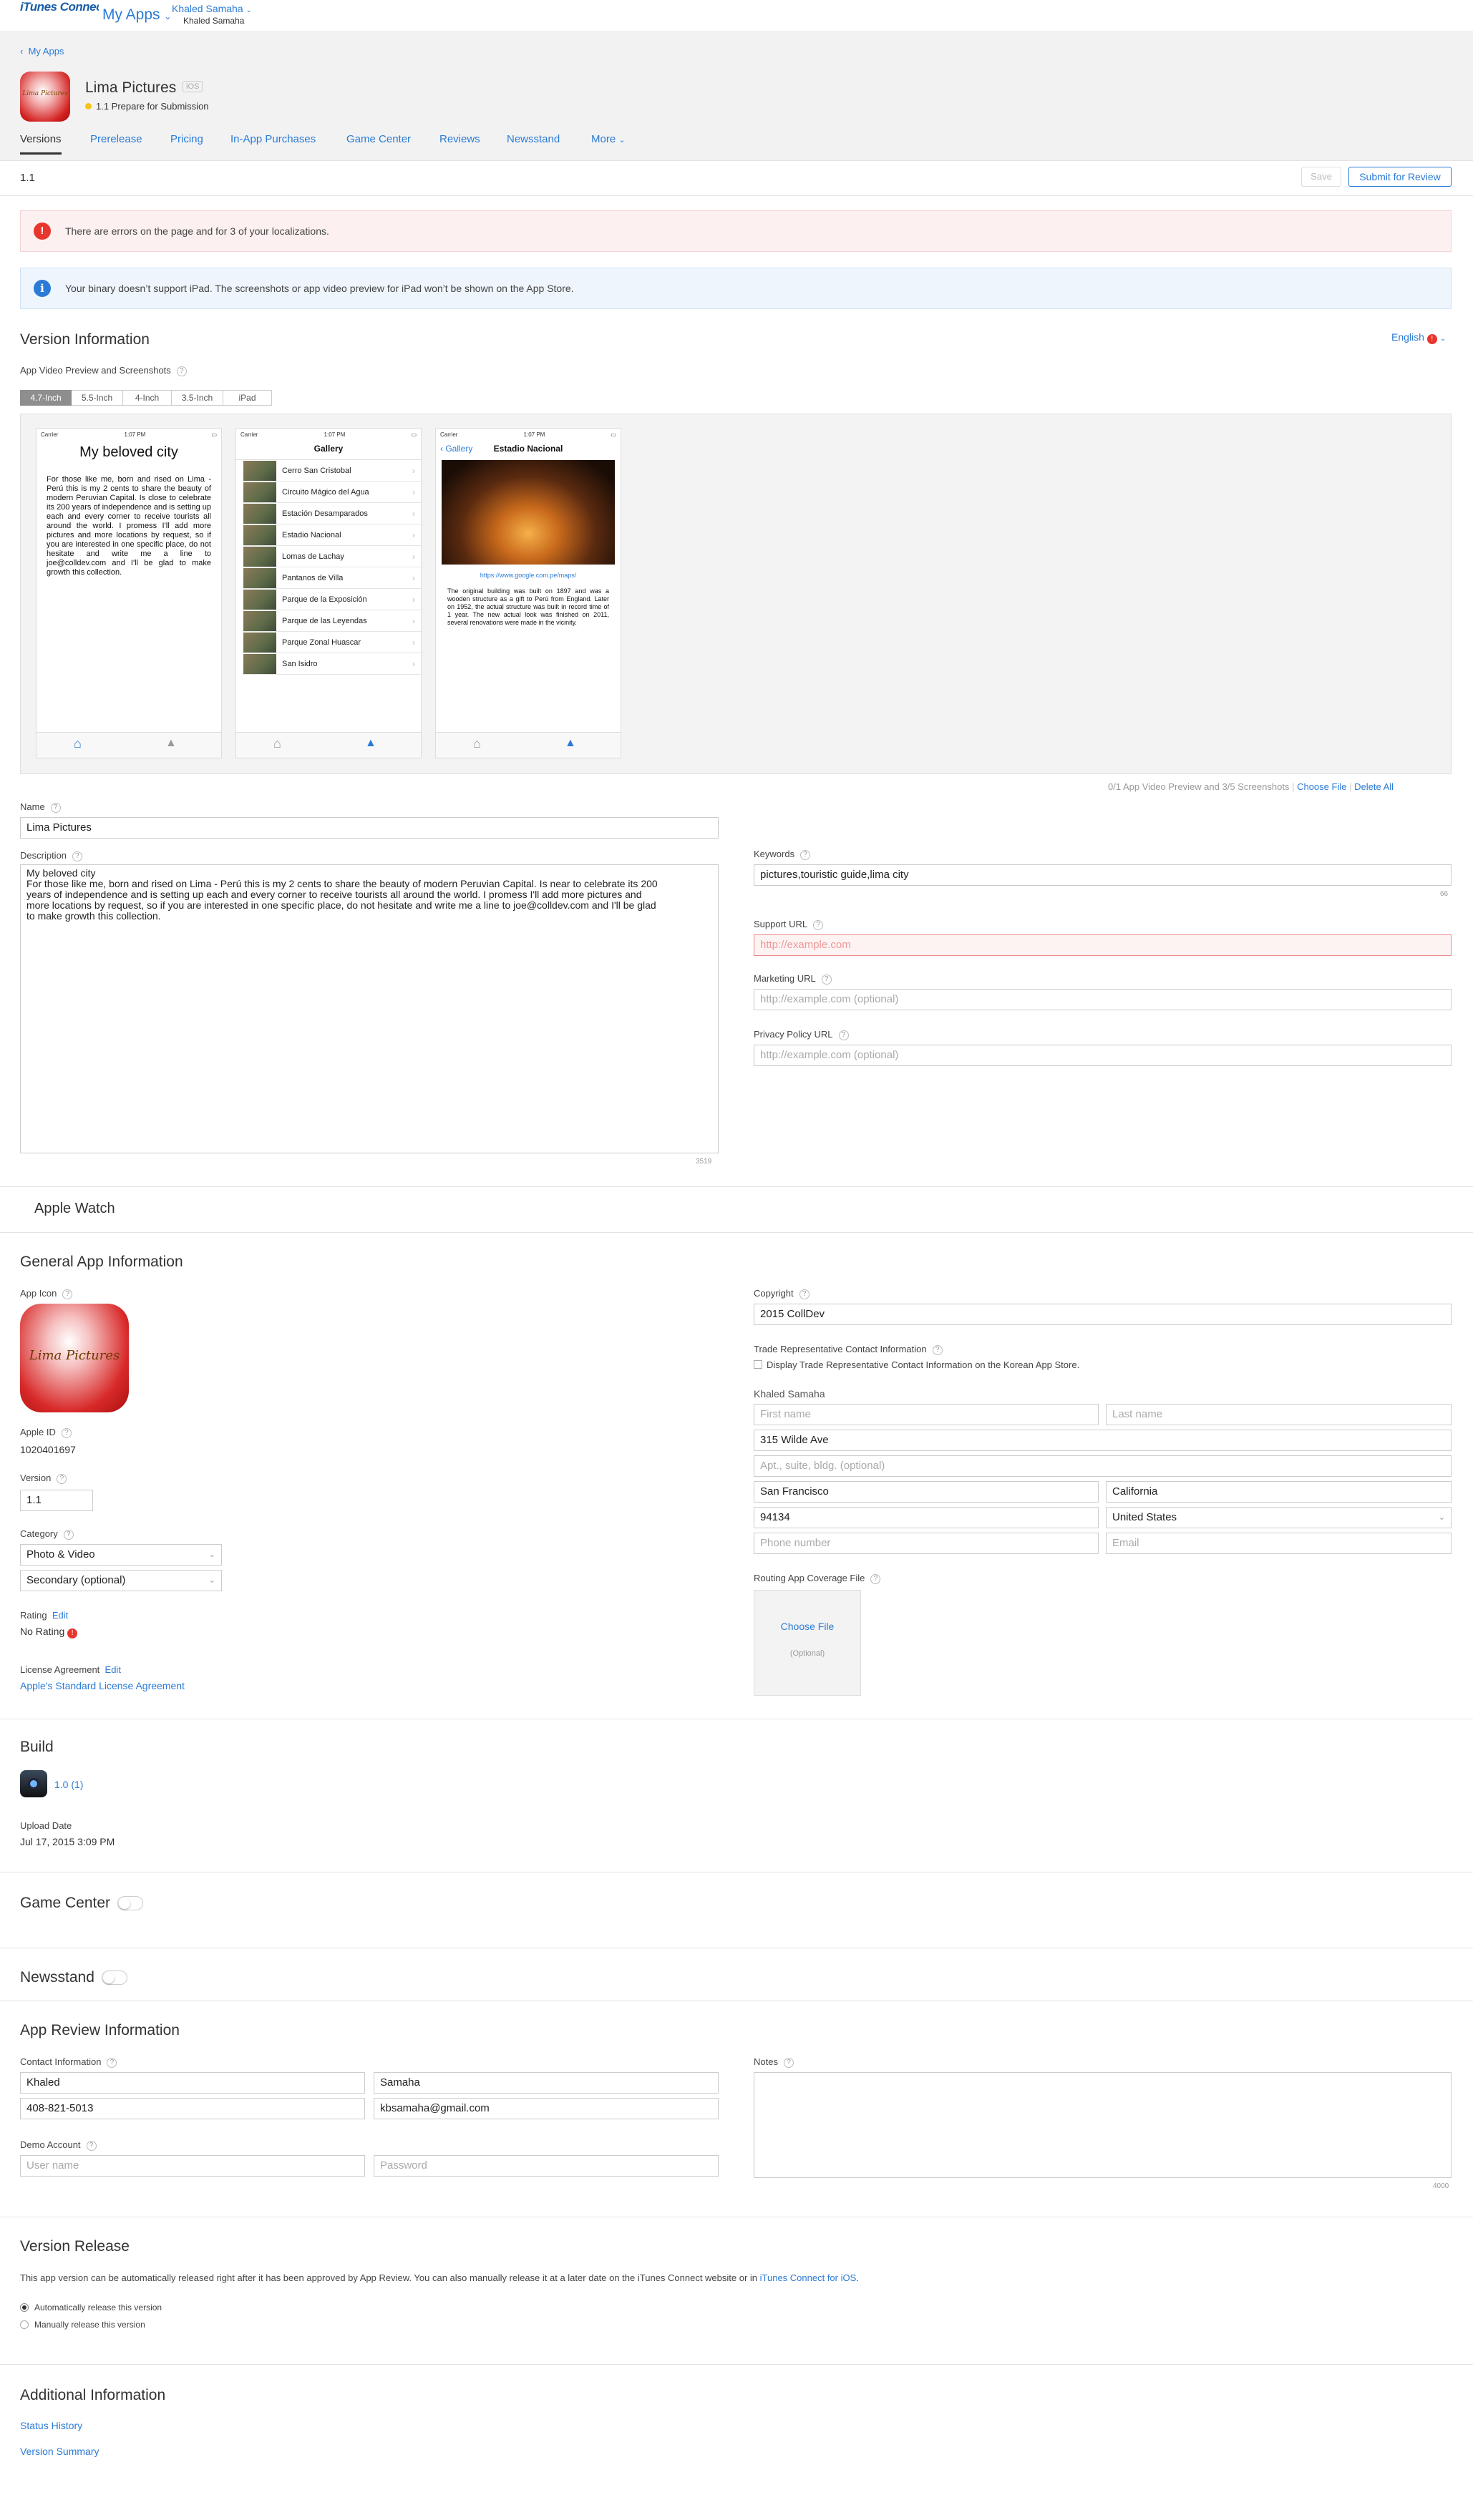  What do you see at coordinates (192, 2083) in the screenshot?
I see `review-first-name-input: Khaled` at bounding box center [192, 2083].